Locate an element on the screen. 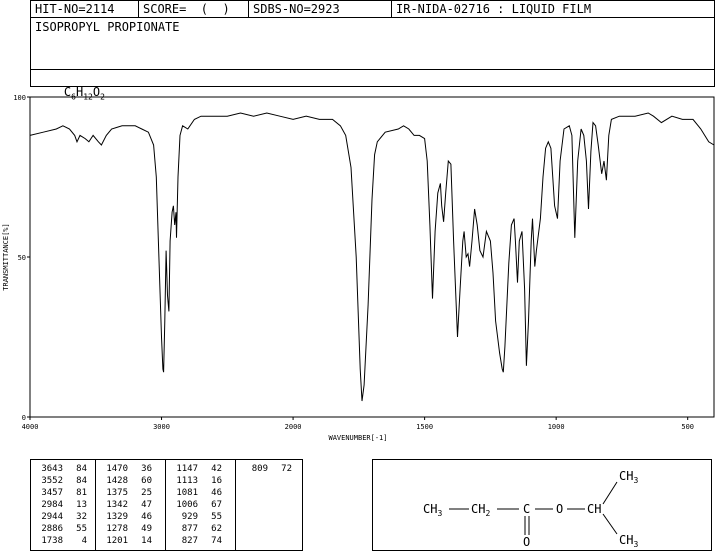 This screenshot has height=553, width=715. peak-transmittance: 74 is located at coordinates (216, 541).